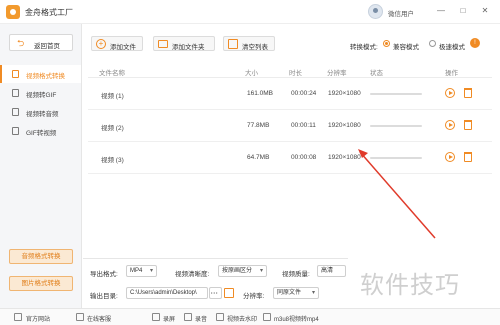  Describe the element at coordinates (386, 43) in the screenshot. I see `compat-mode-radio` at that location.